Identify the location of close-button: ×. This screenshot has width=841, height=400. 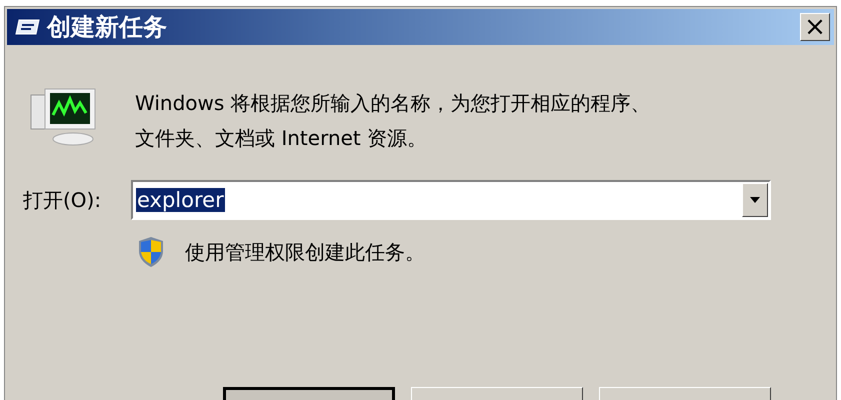
(815, 27).